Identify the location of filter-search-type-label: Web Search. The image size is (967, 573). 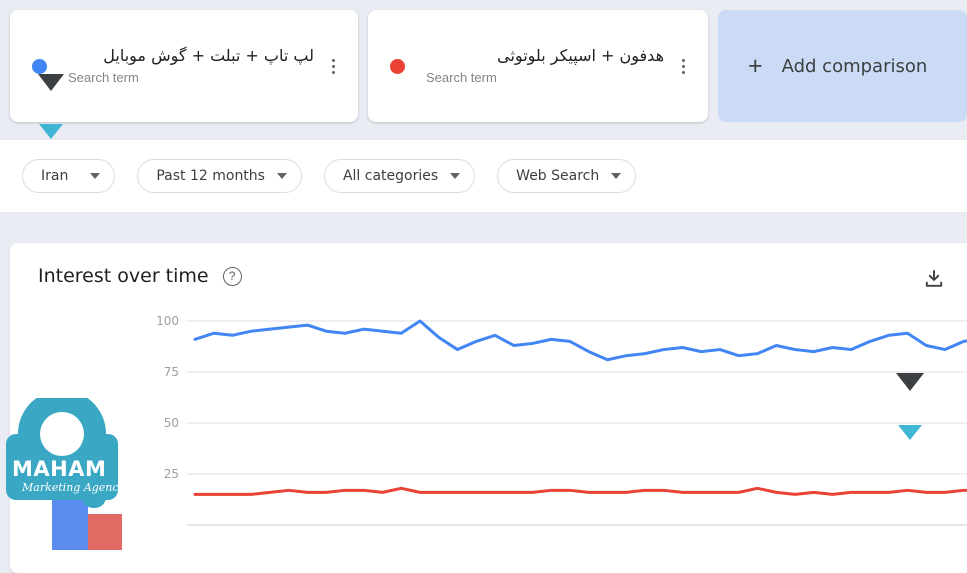
(558, 176).